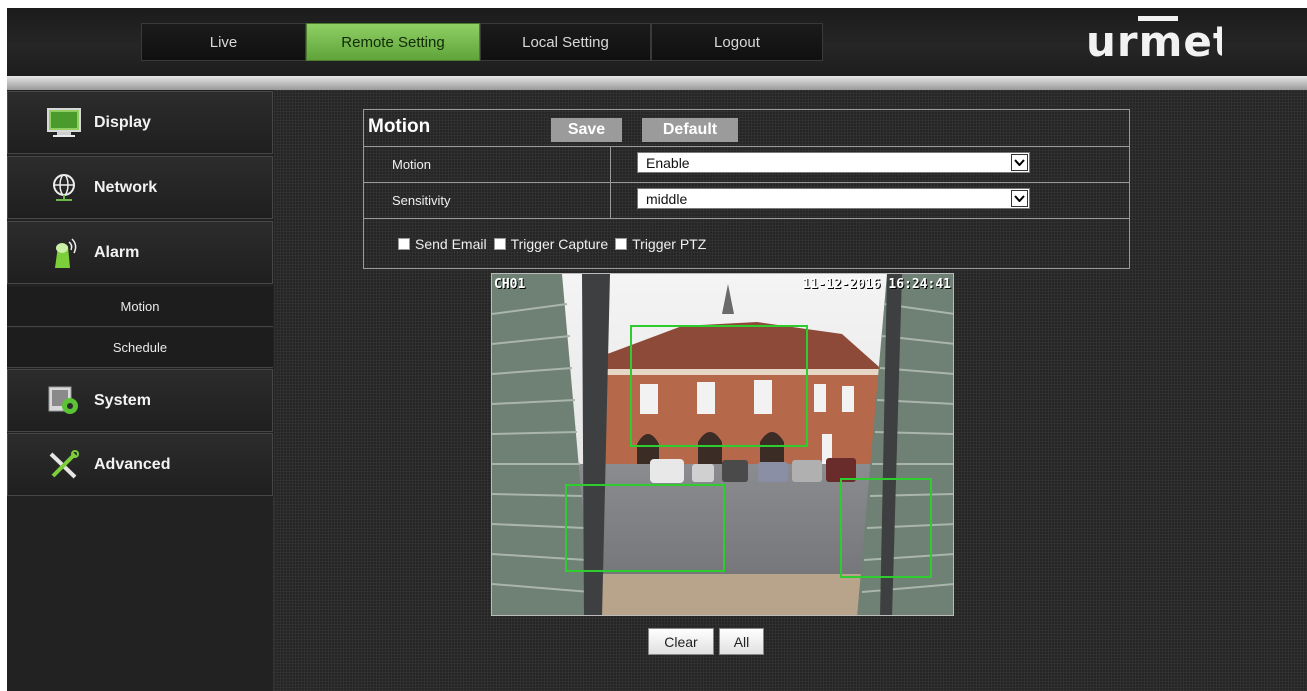 This screenshot has height=691, width=1307. I want to click on tab-logout: Logout, so click(737, 42).